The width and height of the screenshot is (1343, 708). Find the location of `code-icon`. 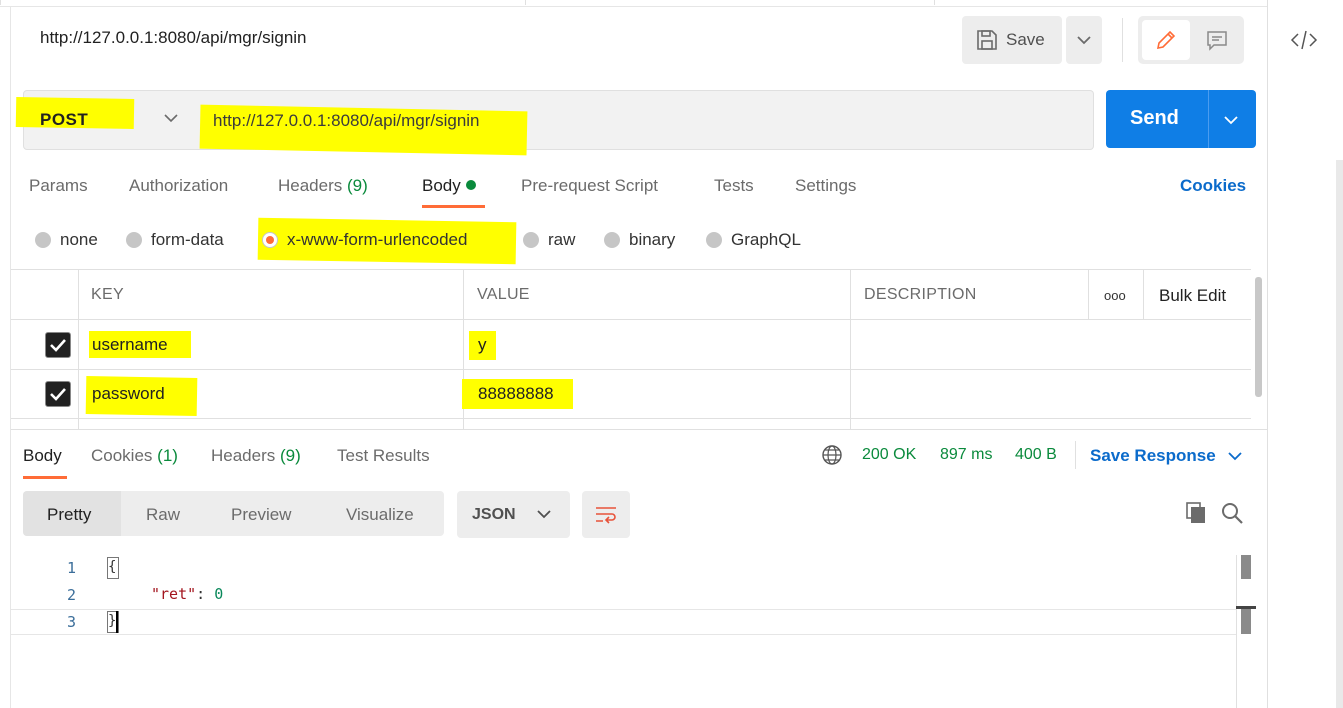

code-icon is located at coordinates (1304, 42).